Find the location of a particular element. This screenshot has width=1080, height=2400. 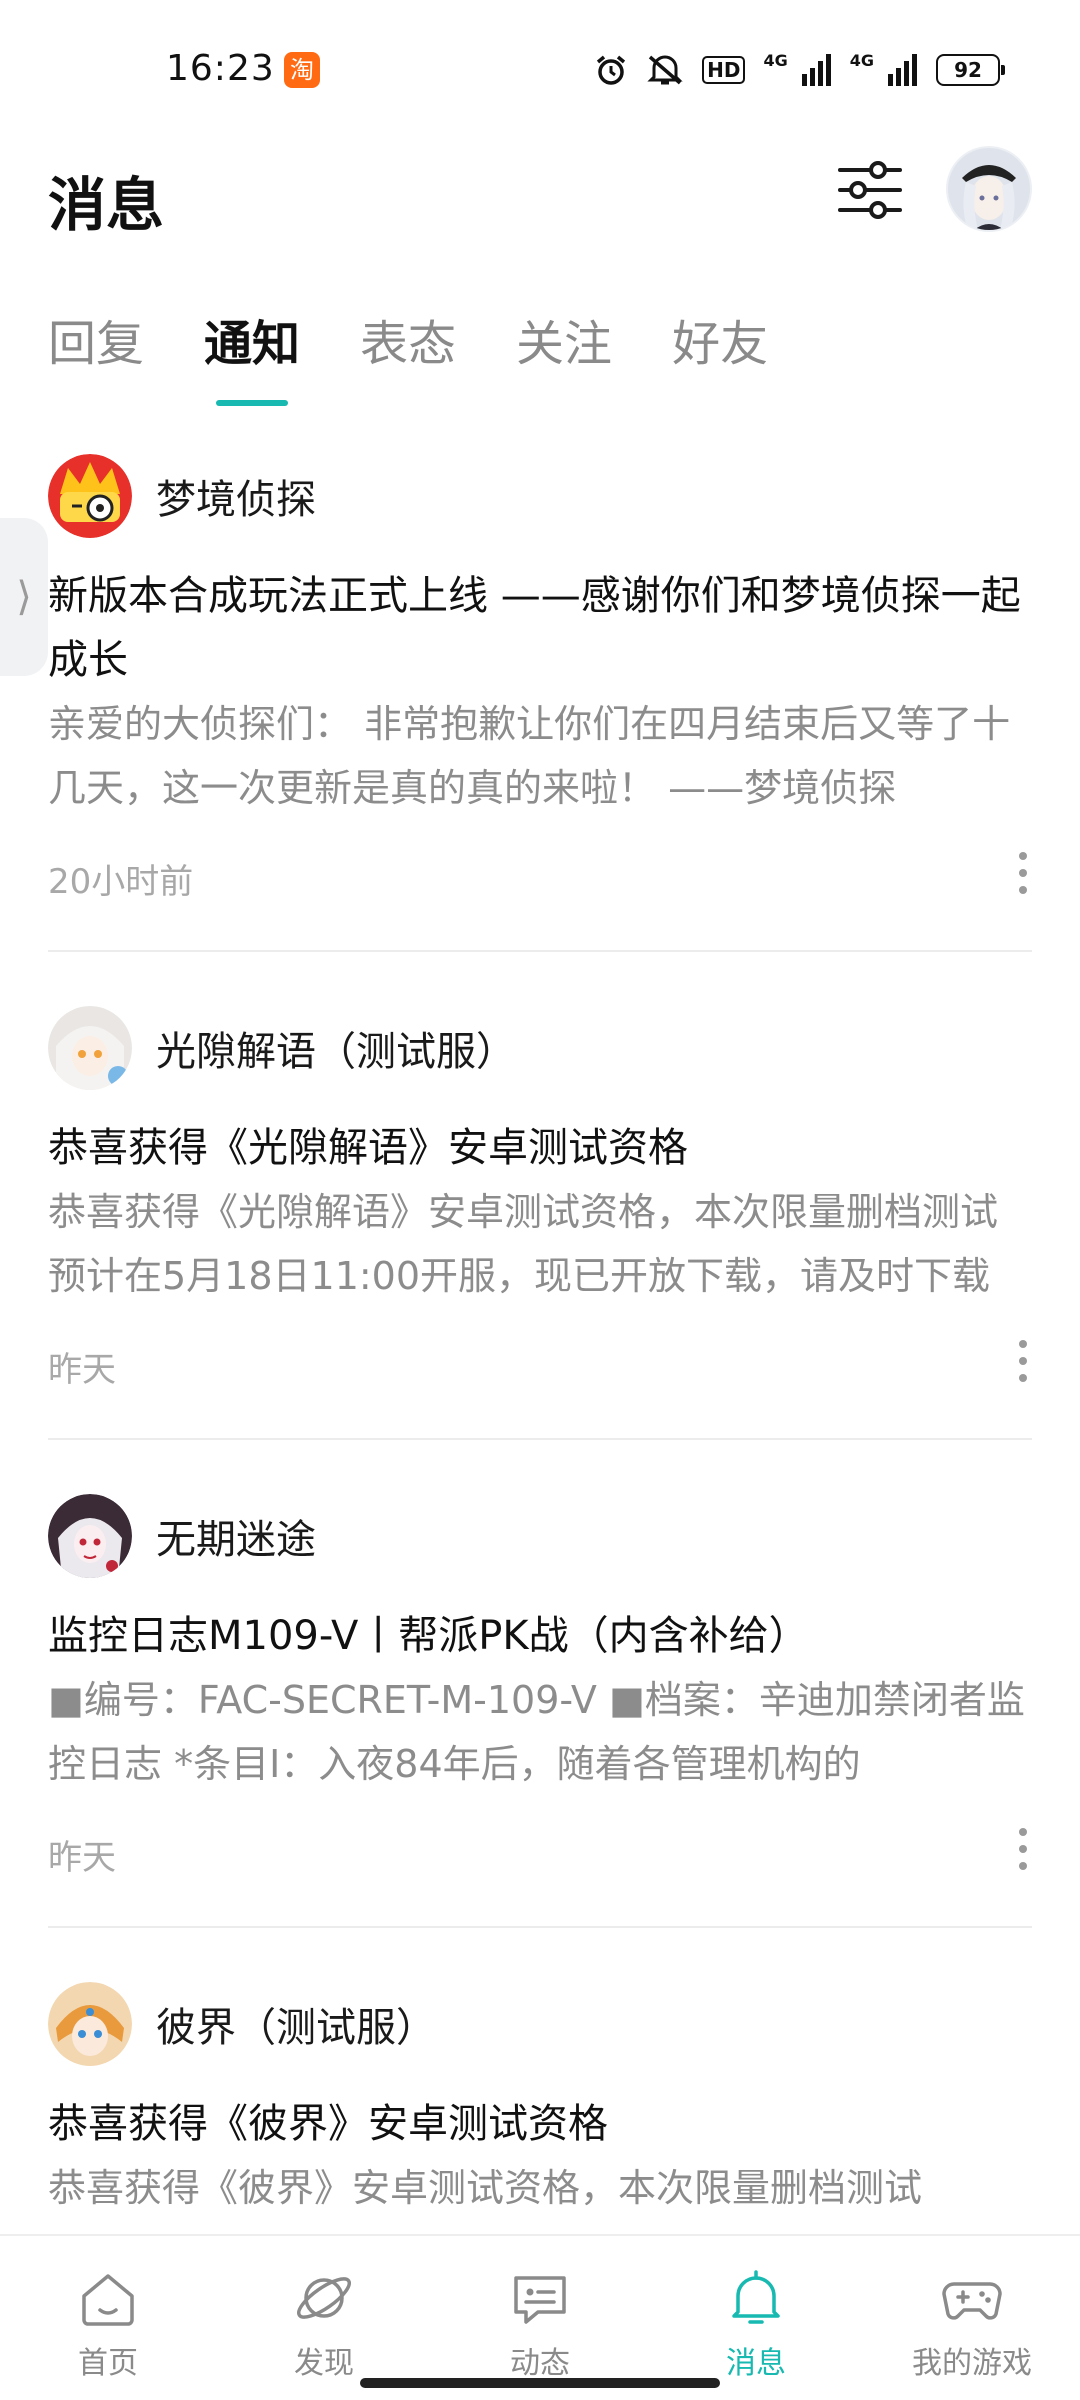

user-avatar is located at coordinates (989, 189).